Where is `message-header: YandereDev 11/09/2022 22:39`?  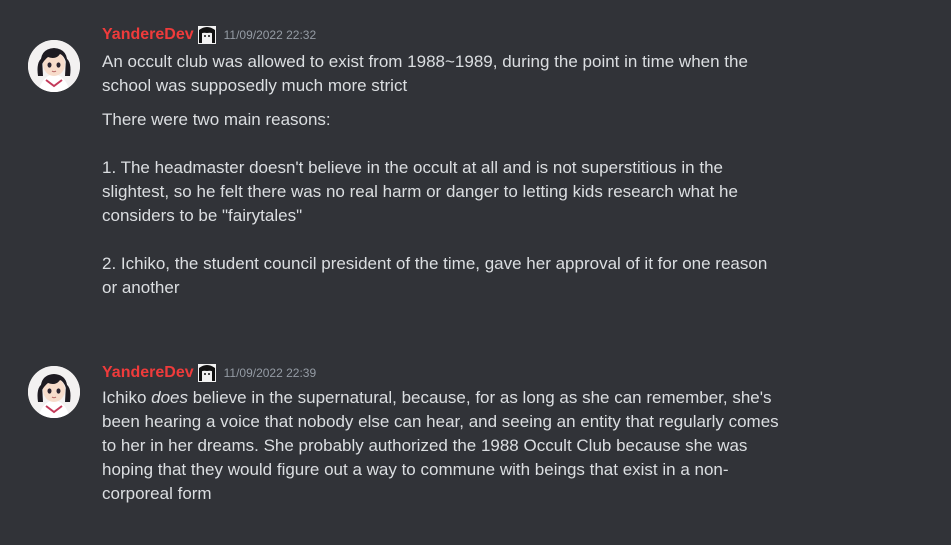
message-header: YandereDev 11/09/2022 22:39 is located at coordinates (507, 373).